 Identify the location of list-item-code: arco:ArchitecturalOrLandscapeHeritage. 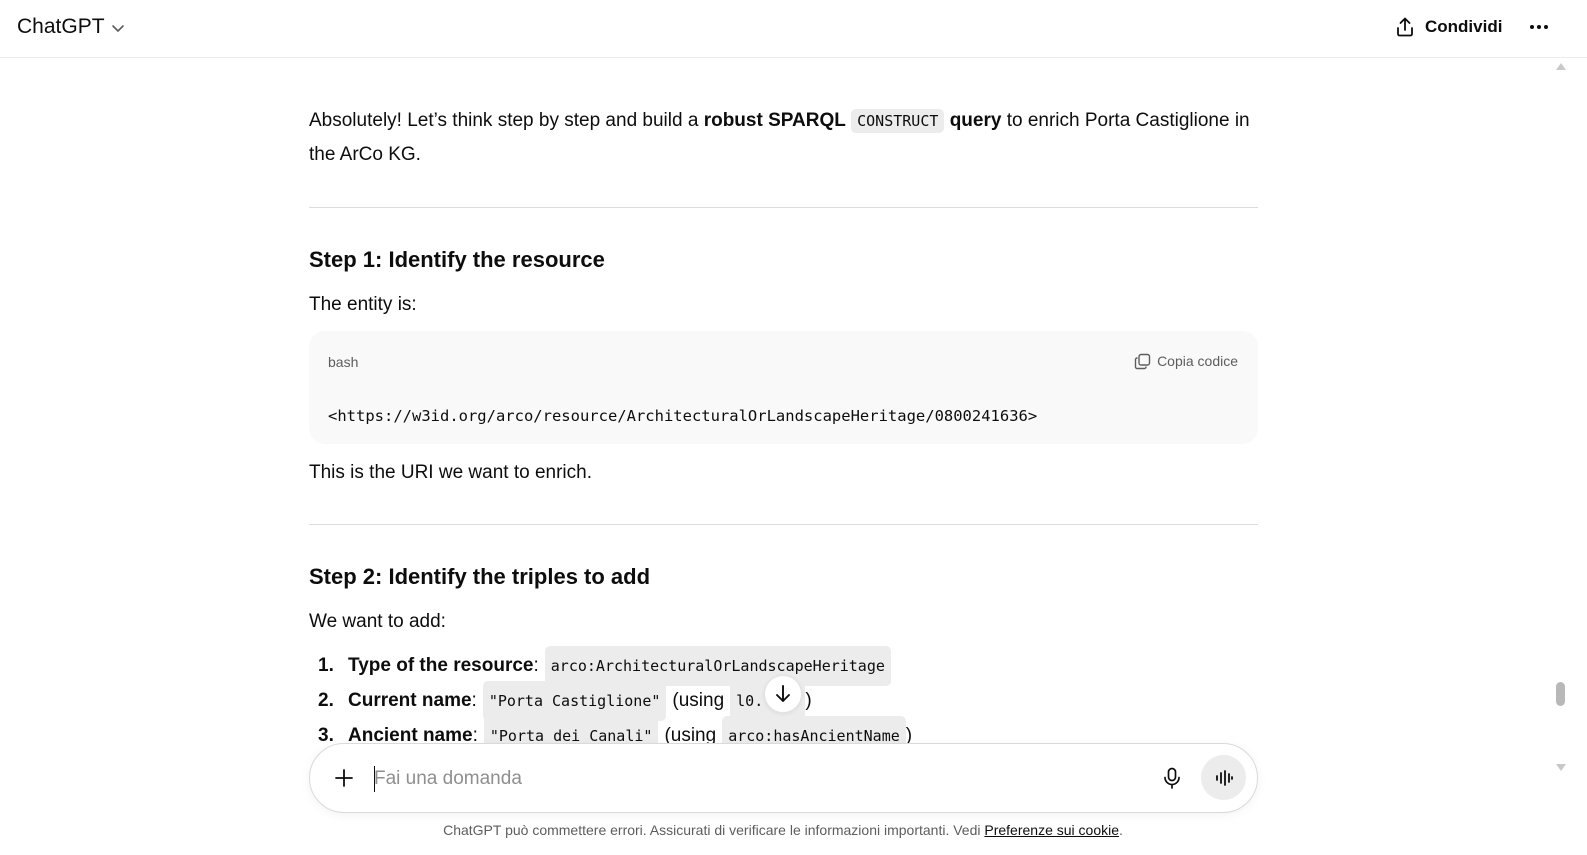
(717, 665).